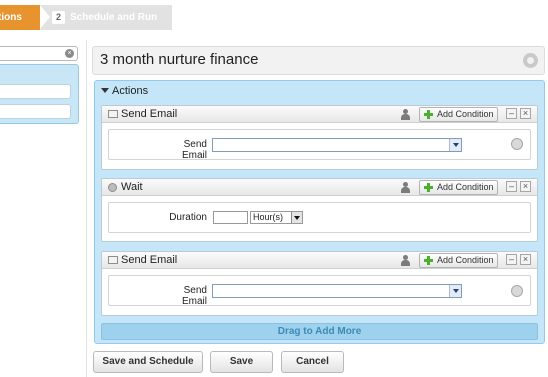 This screenshot has width=548, height=377. What do you see at coordinates (69, 53) in the screenshot?
I see `clear-search-icon: ×` at bounding box center [69, 53].